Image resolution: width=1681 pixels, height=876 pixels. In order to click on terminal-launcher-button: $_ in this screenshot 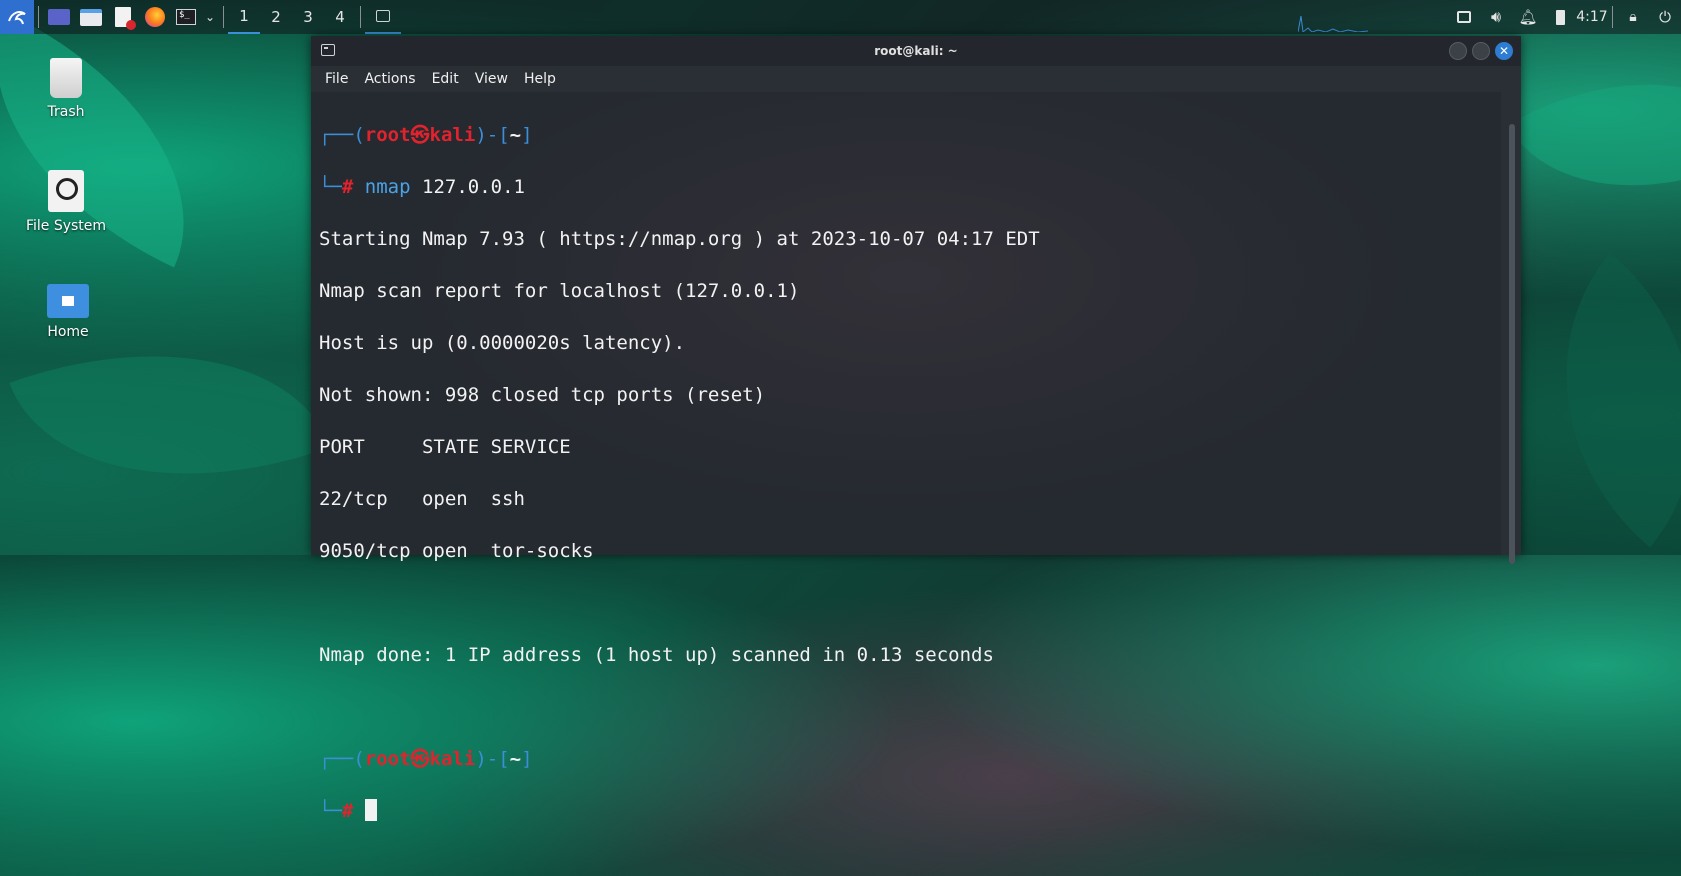, I will do `click(186, 17)`.